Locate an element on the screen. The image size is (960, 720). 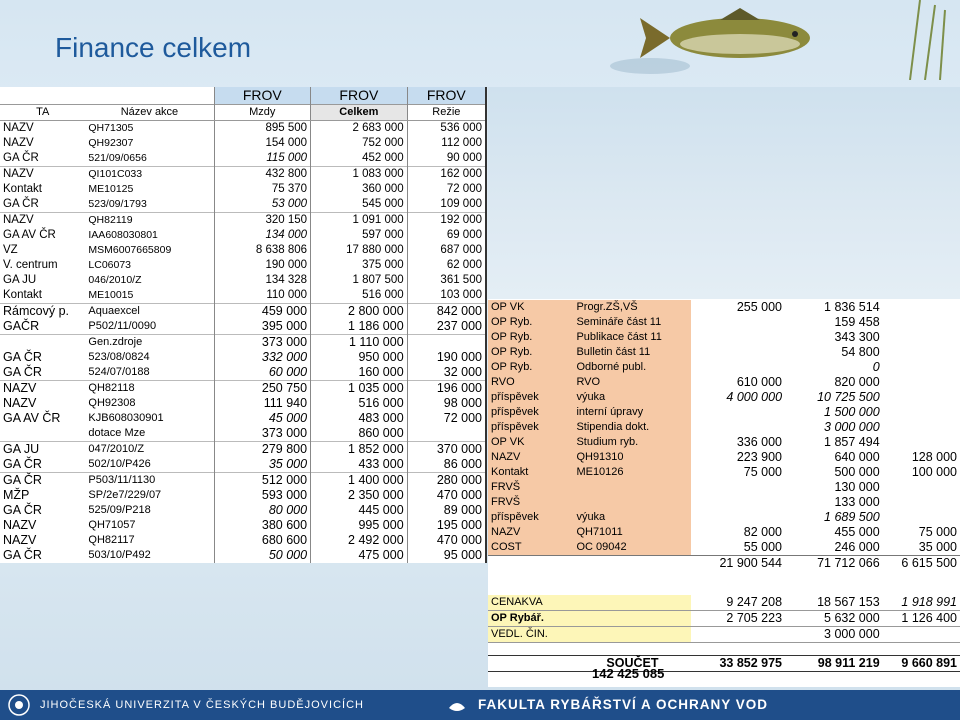
cell-mzdy: 80 000 is located at coordinates (262, 510).